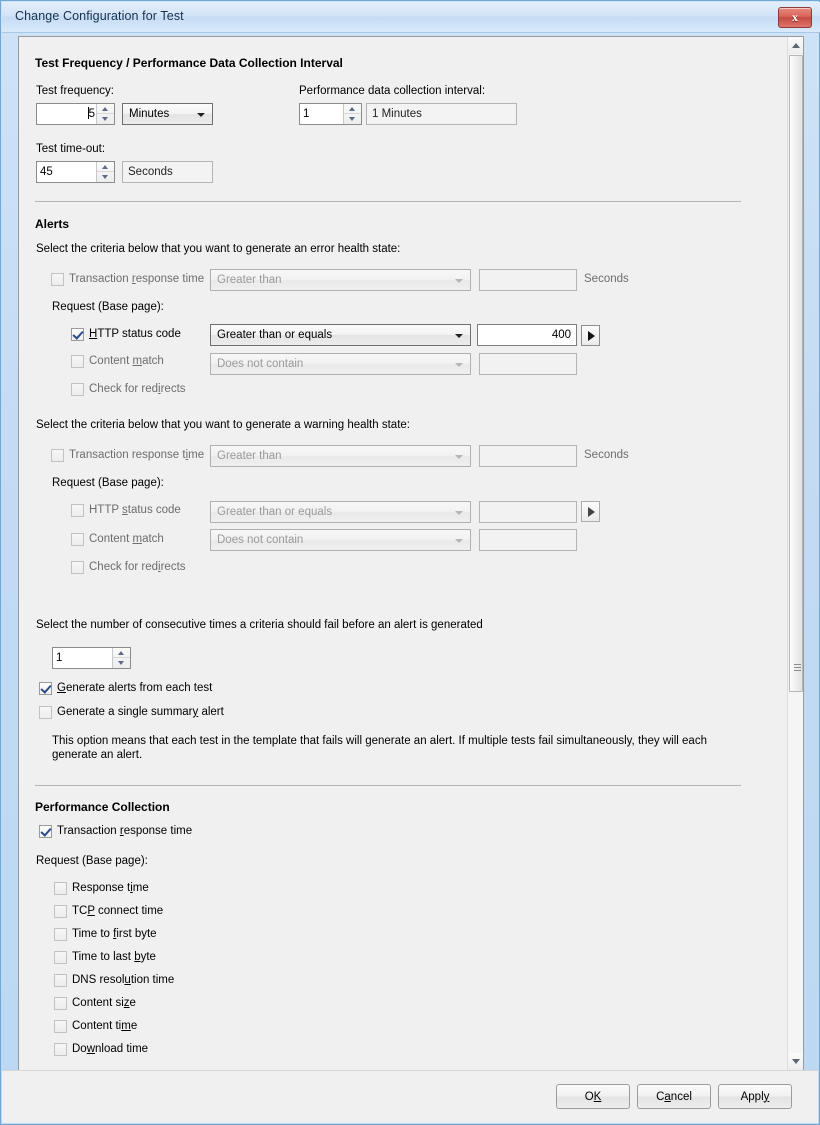  Describe the element at coordinates (60, 980) in the screenshot. I see `checkbox-perf-dns-resolution-time` at that location.